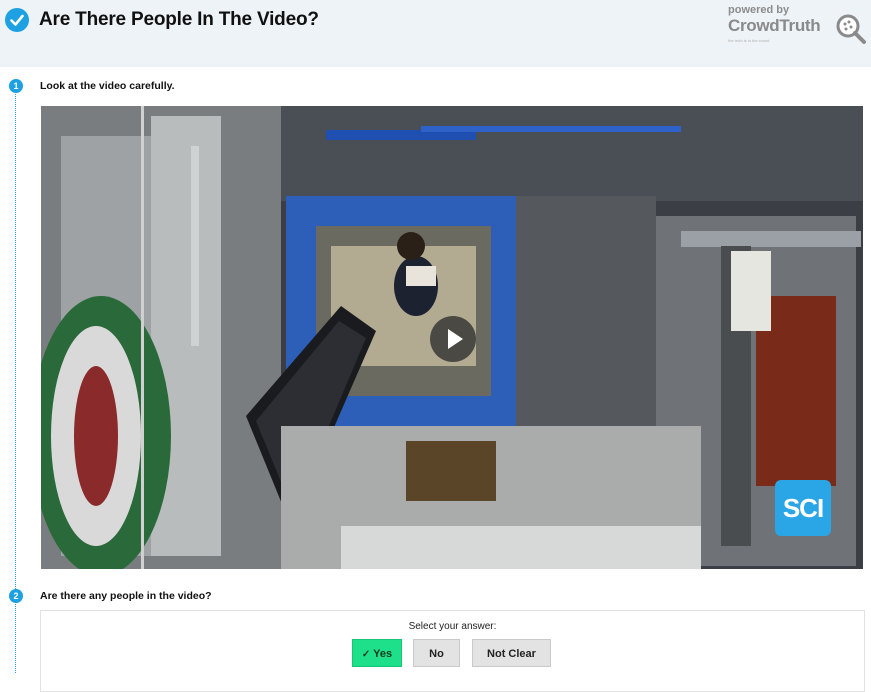 The image size is (871, 692). Describe the element at coordinates (366, 654) in the screenshot. I see `check-icon: ✓` at that location.